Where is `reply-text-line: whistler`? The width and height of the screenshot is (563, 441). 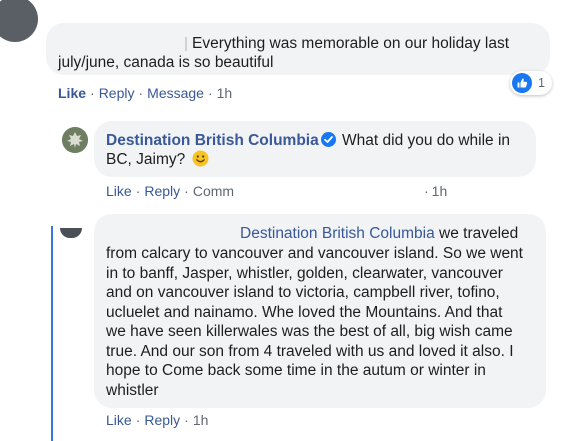 reply-text-line: whistler is located at coordinates (132, 390).